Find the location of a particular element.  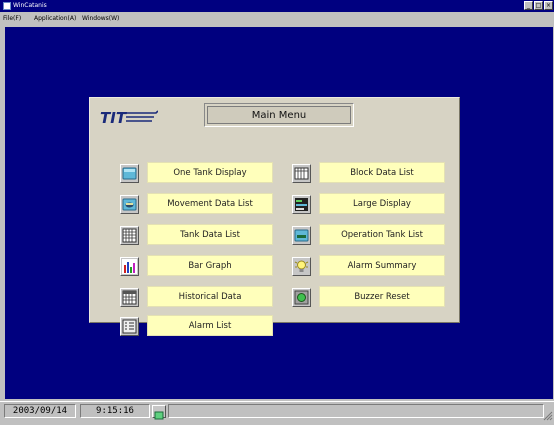

status-date: 2003/09/14 is located at coordinates (40, 411).